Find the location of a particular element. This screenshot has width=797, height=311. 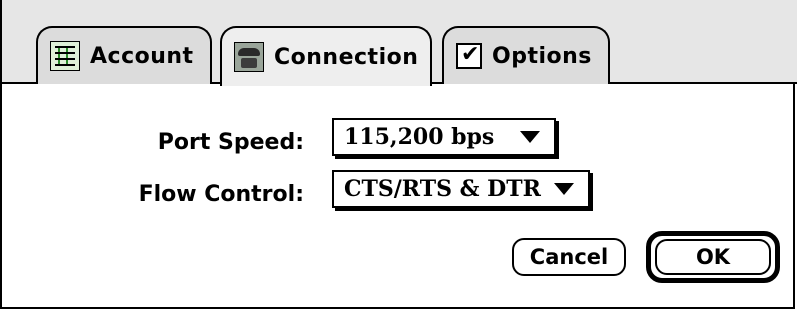

port-speed-select: 115,200 bps is located at coordinates (444, 137).